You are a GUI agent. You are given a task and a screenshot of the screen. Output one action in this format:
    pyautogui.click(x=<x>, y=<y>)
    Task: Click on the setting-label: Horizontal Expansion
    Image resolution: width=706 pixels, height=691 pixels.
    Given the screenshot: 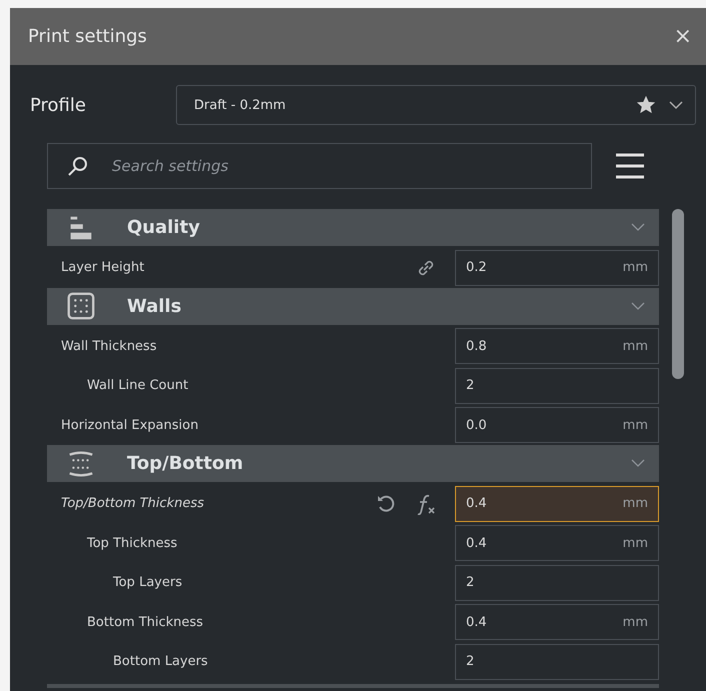 What is the action you would take?
    pyautogui.click(x=130, y=425)
    